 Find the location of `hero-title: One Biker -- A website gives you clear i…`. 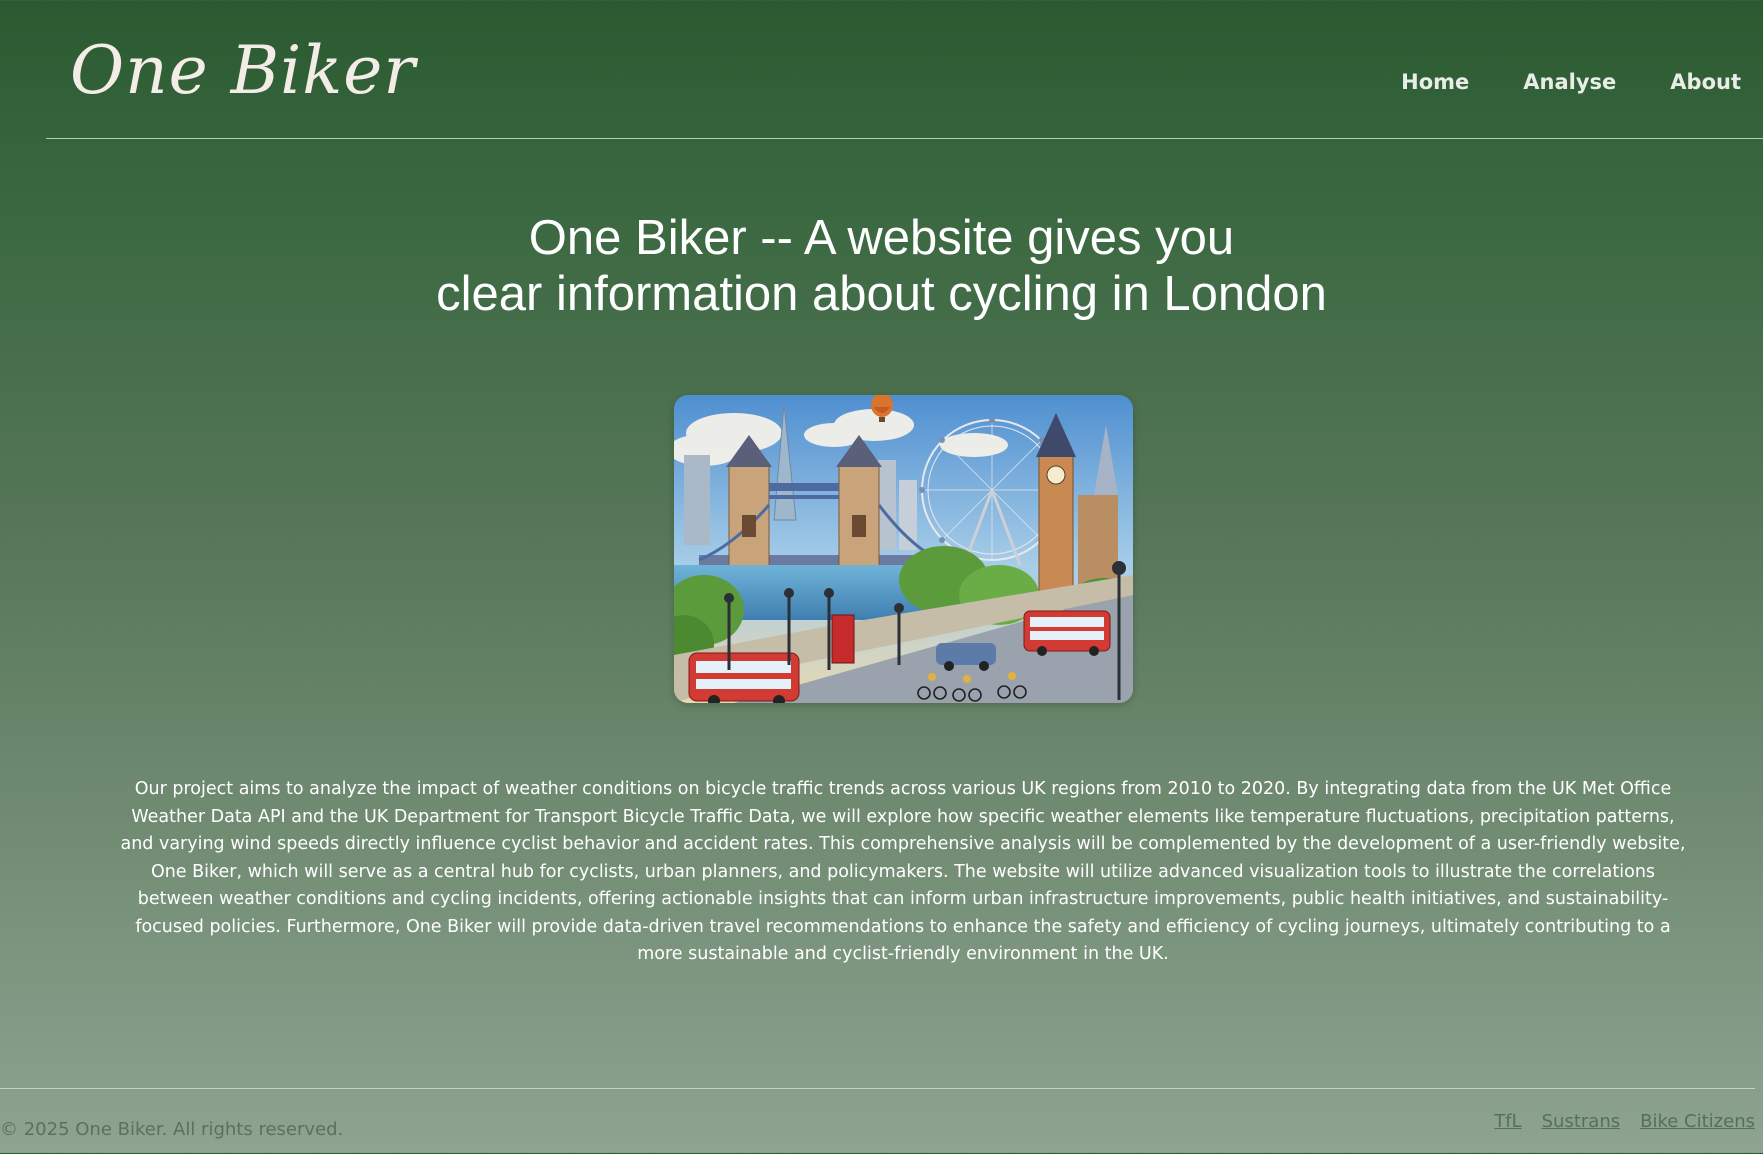

hero-title: One Biker -- A website gives you clear i… is located at coordinates (881, 266).